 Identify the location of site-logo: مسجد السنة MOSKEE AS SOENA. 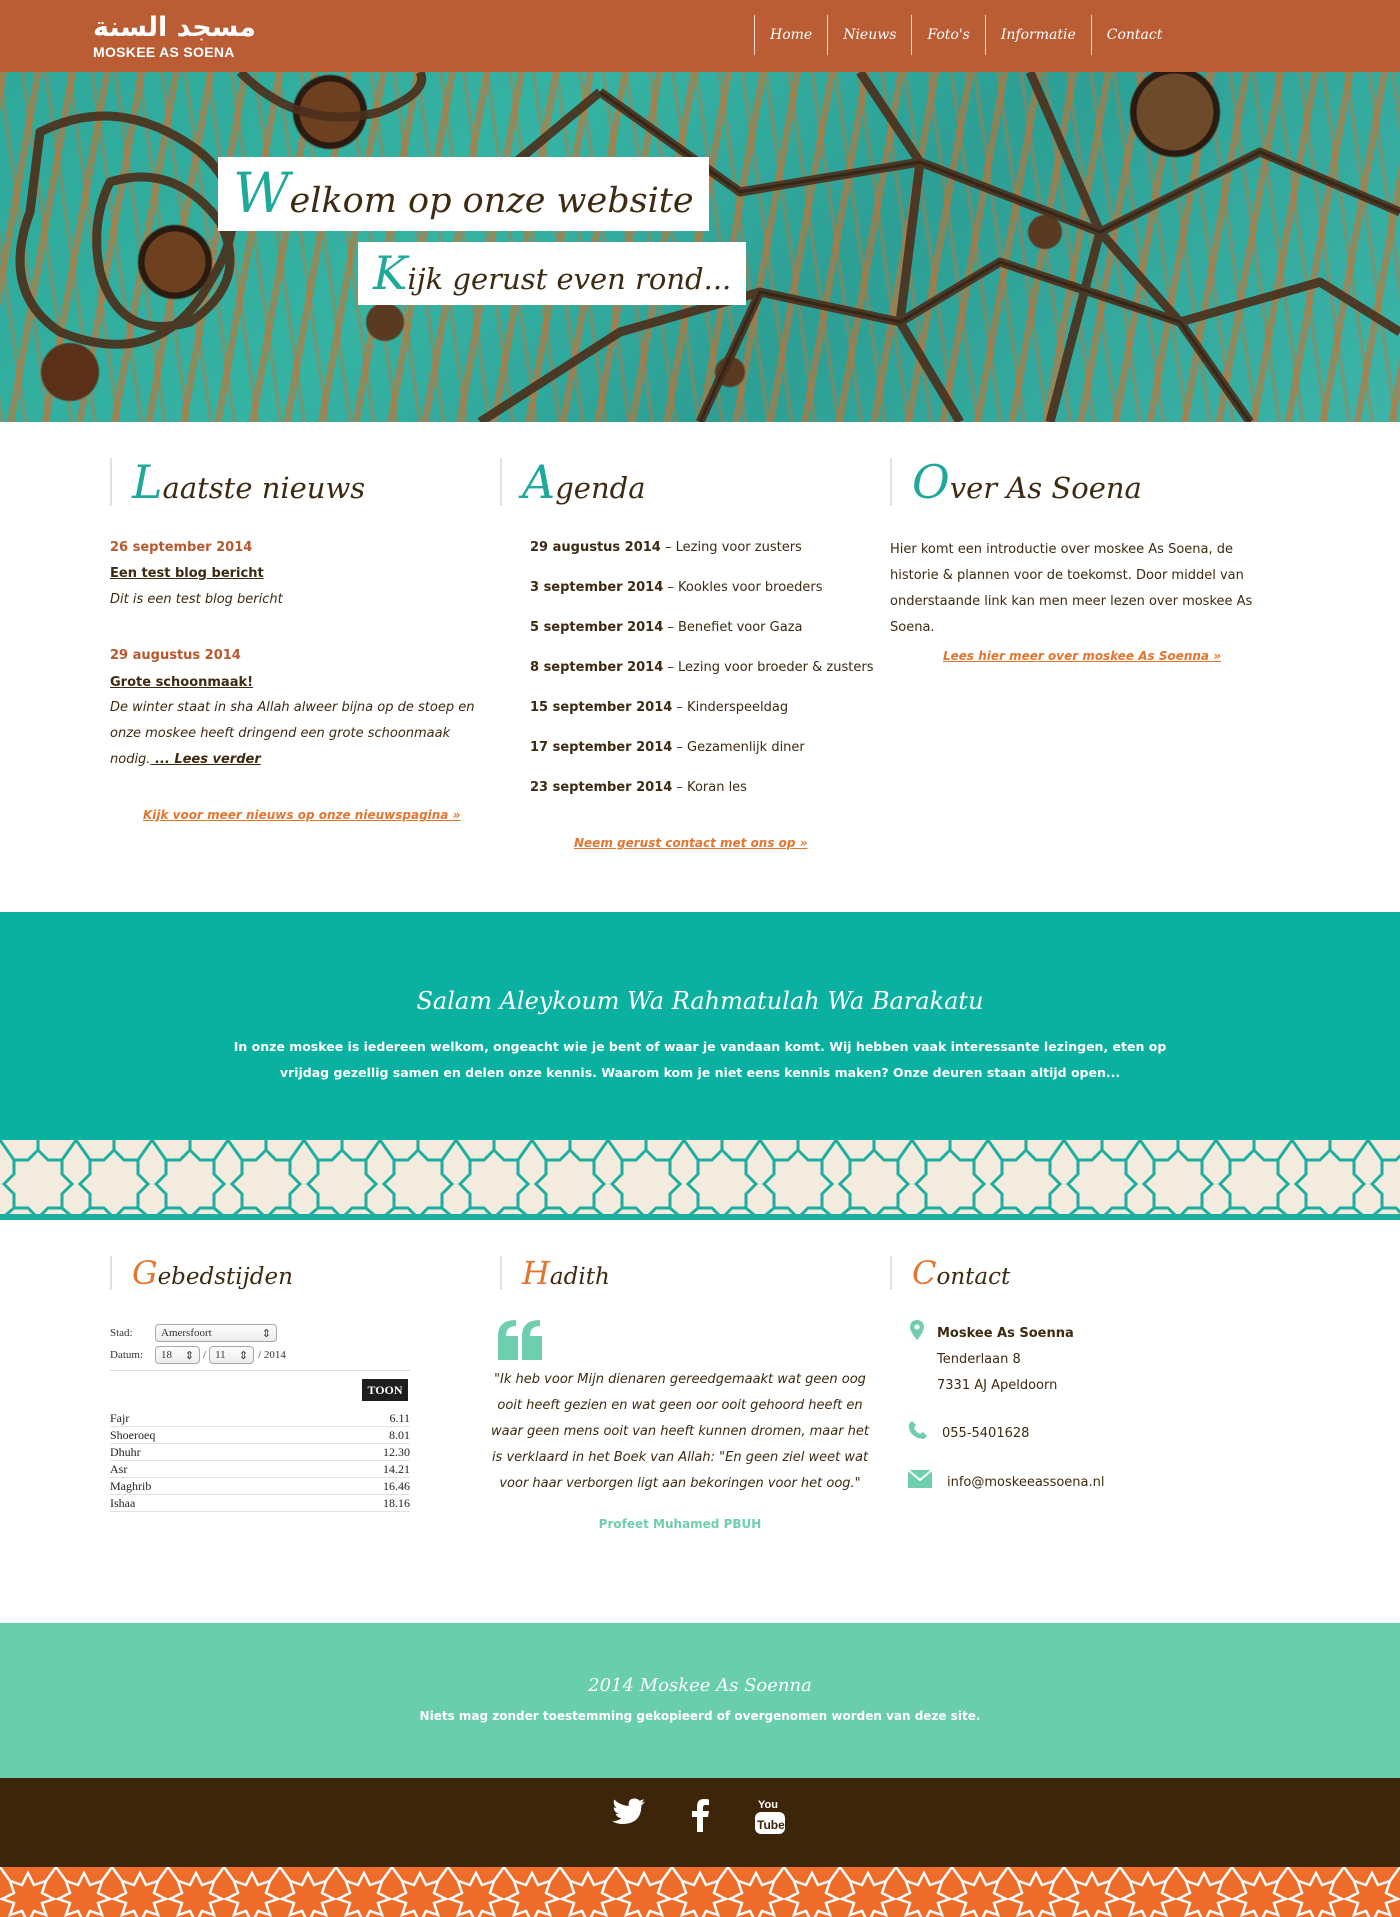
(174, 36).